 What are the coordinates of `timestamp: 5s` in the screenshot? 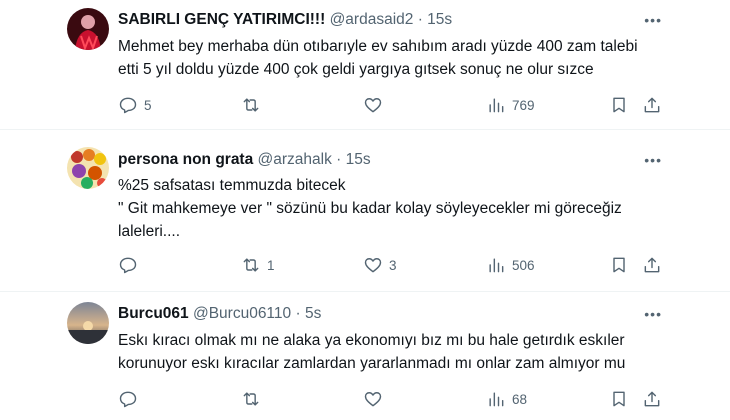 It's located at (313, 313).